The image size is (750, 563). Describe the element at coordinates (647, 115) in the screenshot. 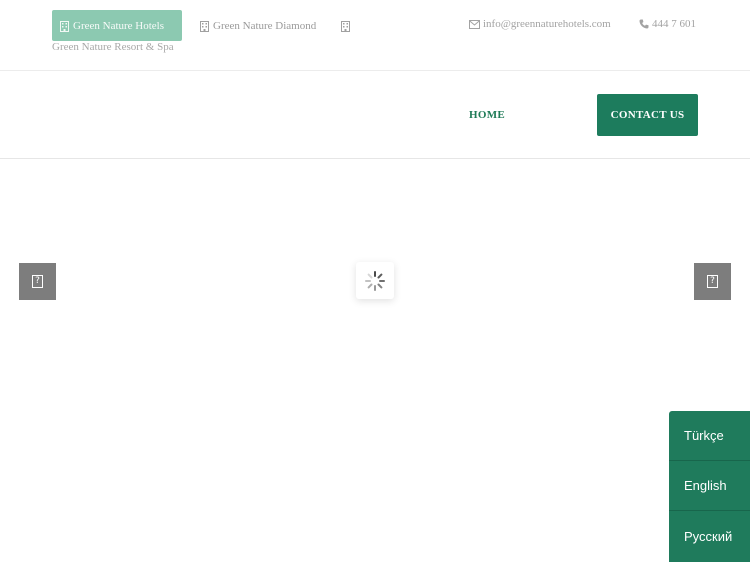

I see `contact-us-button: CONTACT US` at that location.